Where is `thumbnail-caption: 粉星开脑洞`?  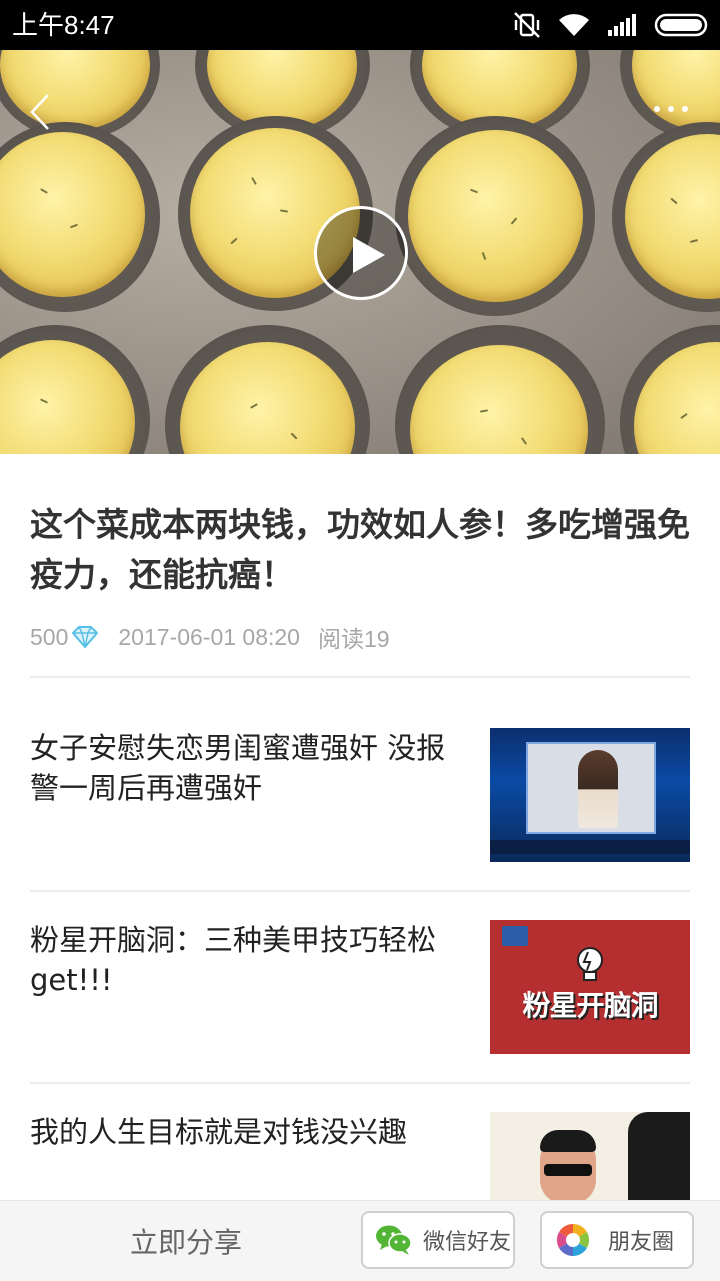
thumbnail-caption: 粉星开脑洞 is located at coordinates (590, 1005).